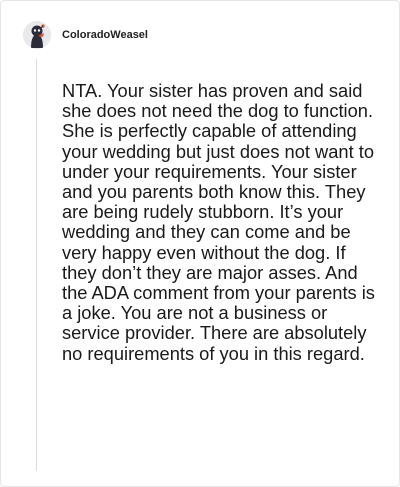  Describe the element at coordinates (105, 35) in the screenshot. I see `username: ColoradoWeasel` at that location.